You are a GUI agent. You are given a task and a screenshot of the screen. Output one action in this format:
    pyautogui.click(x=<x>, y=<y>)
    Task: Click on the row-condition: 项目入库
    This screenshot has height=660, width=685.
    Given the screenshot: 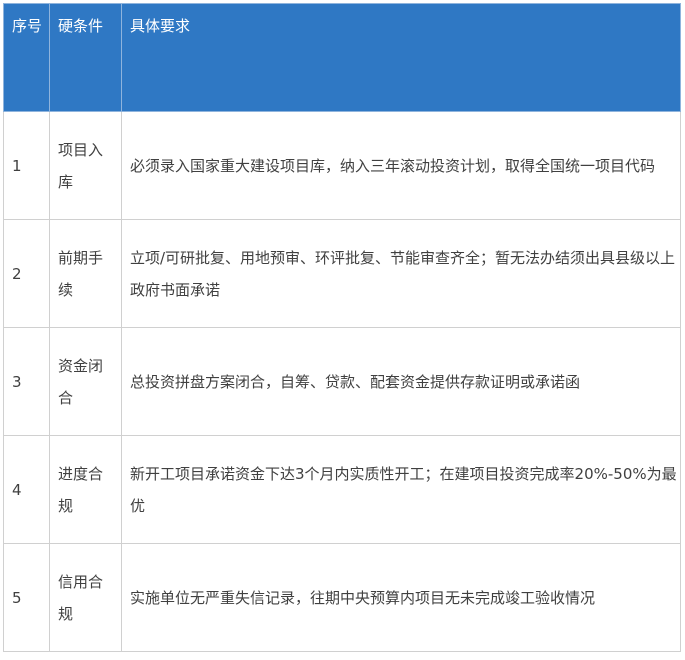 What is the action you would take?
    pyautogui.click(x=85, y=165)
    